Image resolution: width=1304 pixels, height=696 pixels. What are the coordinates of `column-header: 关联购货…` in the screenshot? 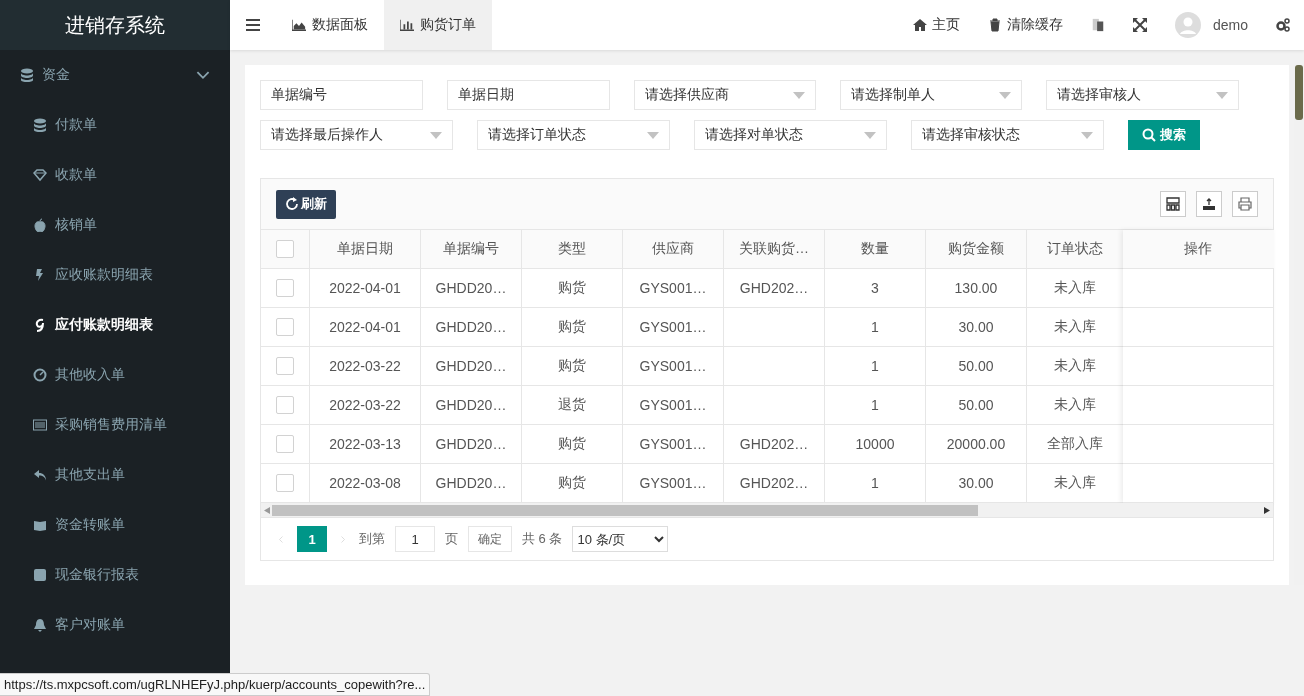 It's located at (774, 249).